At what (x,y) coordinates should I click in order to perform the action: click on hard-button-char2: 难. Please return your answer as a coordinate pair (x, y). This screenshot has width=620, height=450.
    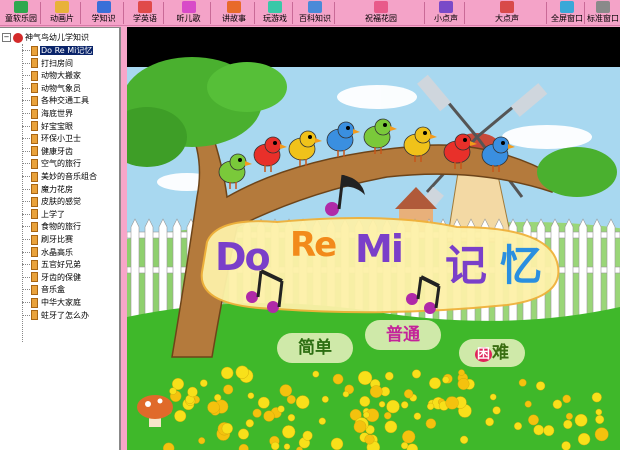
    Looking at the image, I should click on (500, 353).